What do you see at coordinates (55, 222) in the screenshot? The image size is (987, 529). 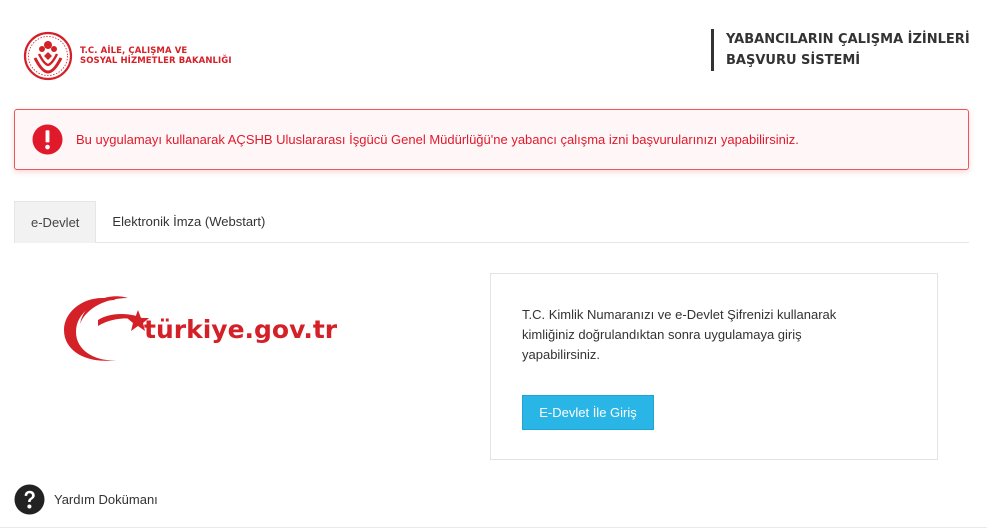 I see `tab-edevlet: e-Devlet` at bounding box center [55, 222].